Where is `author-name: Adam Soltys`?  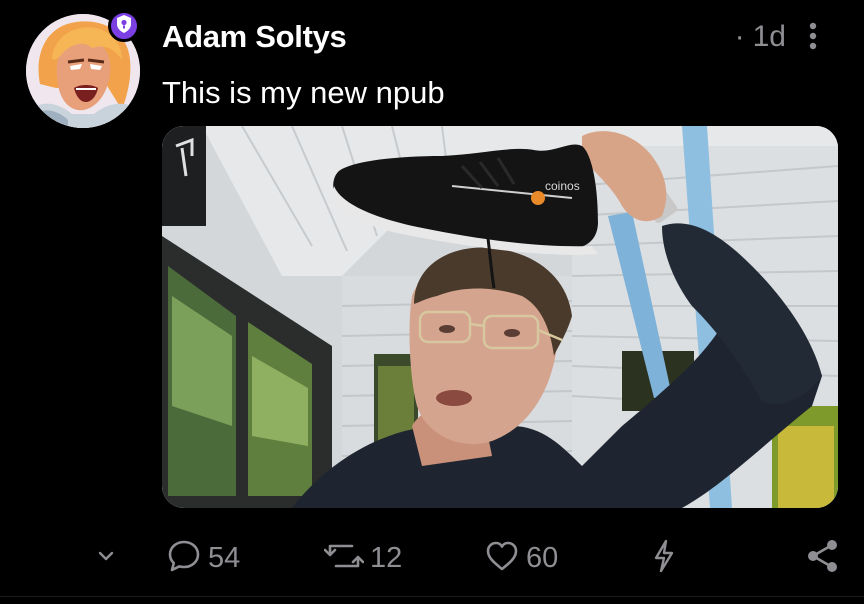 author-name: Adam Soltys is located at coordinates (254, 37).